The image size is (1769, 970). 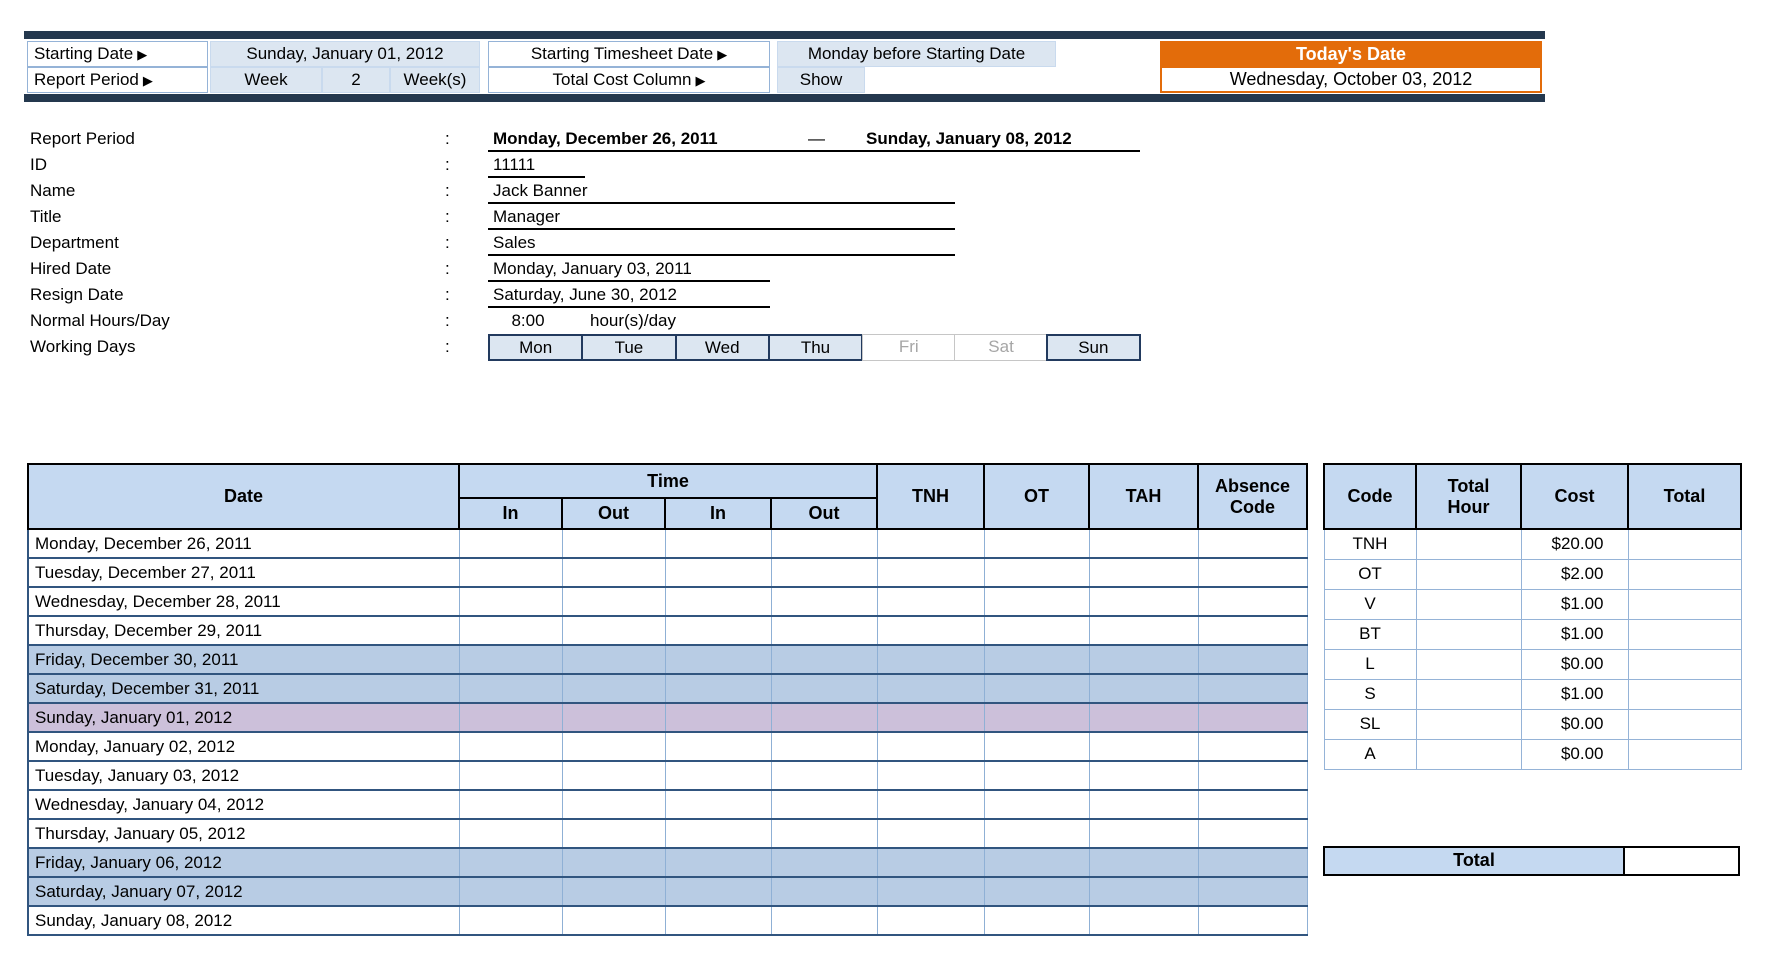 What do you see at coordinates (1093, 347) in the screenshot?
I see `working-day-sun: Sun` at bounding box center [1093, 347].